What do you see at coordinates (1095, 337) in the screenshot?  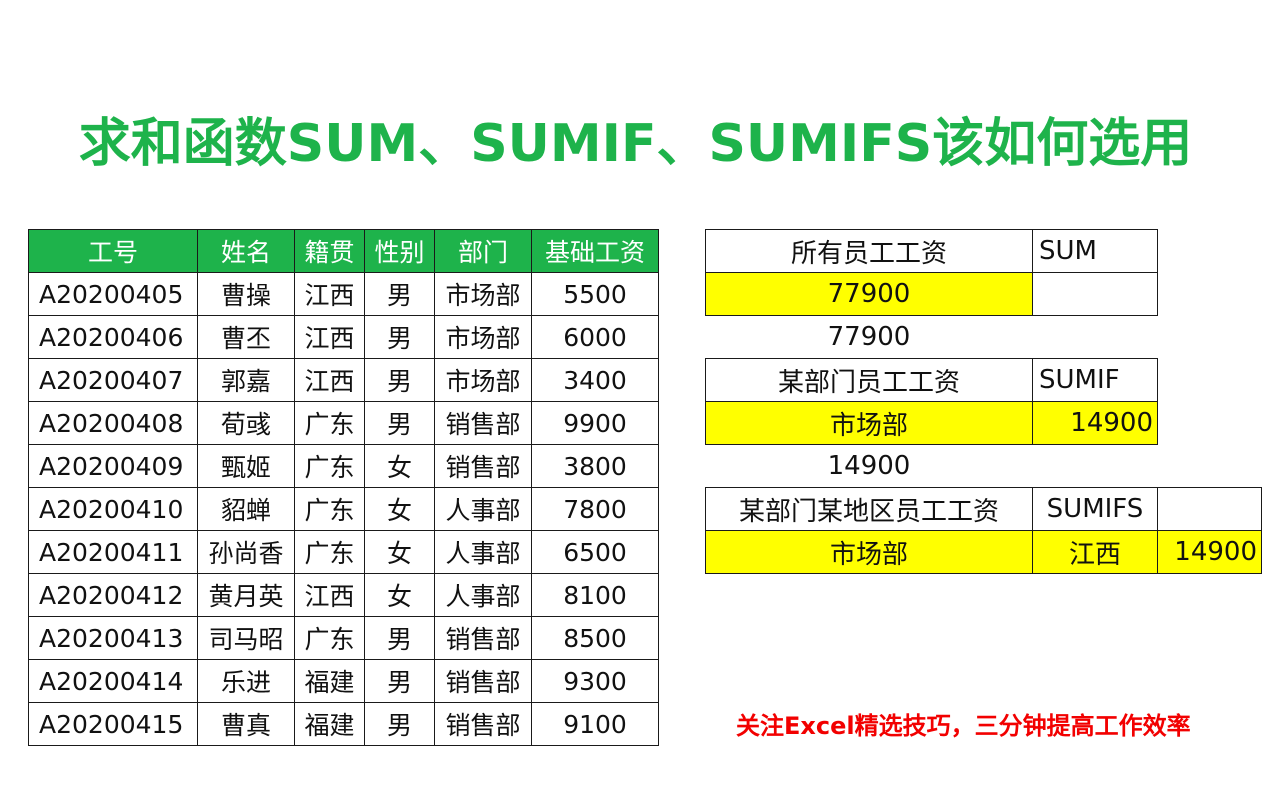 I see `sum-check-empty` at bounding box center [1095, 337].